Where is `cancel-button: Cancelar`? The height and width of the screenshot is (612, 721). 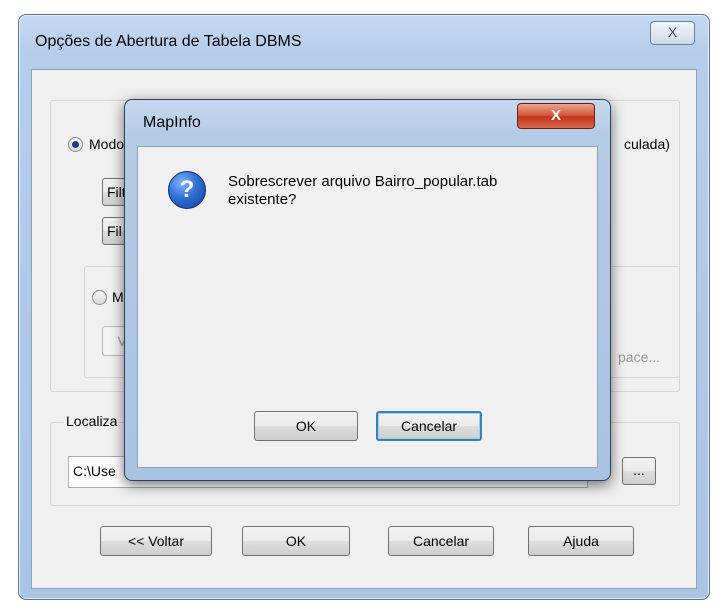 cancel-button: Cancelar is located at coordinates (441, 541).